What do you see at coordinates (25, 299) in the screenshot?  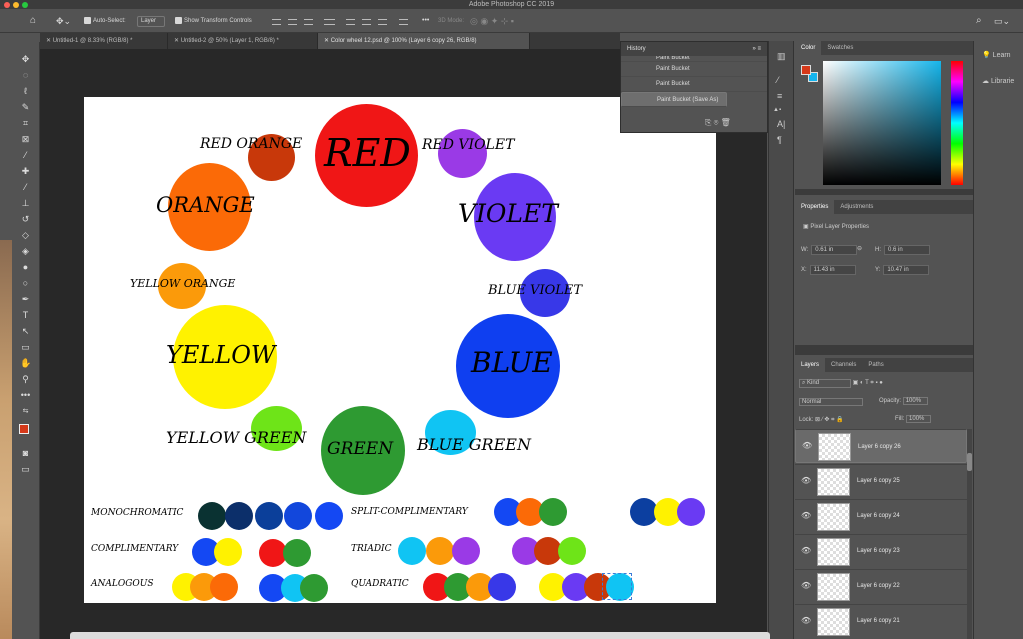 I see `pen-tool-icon: ✒` at bounding box center [25, 299].